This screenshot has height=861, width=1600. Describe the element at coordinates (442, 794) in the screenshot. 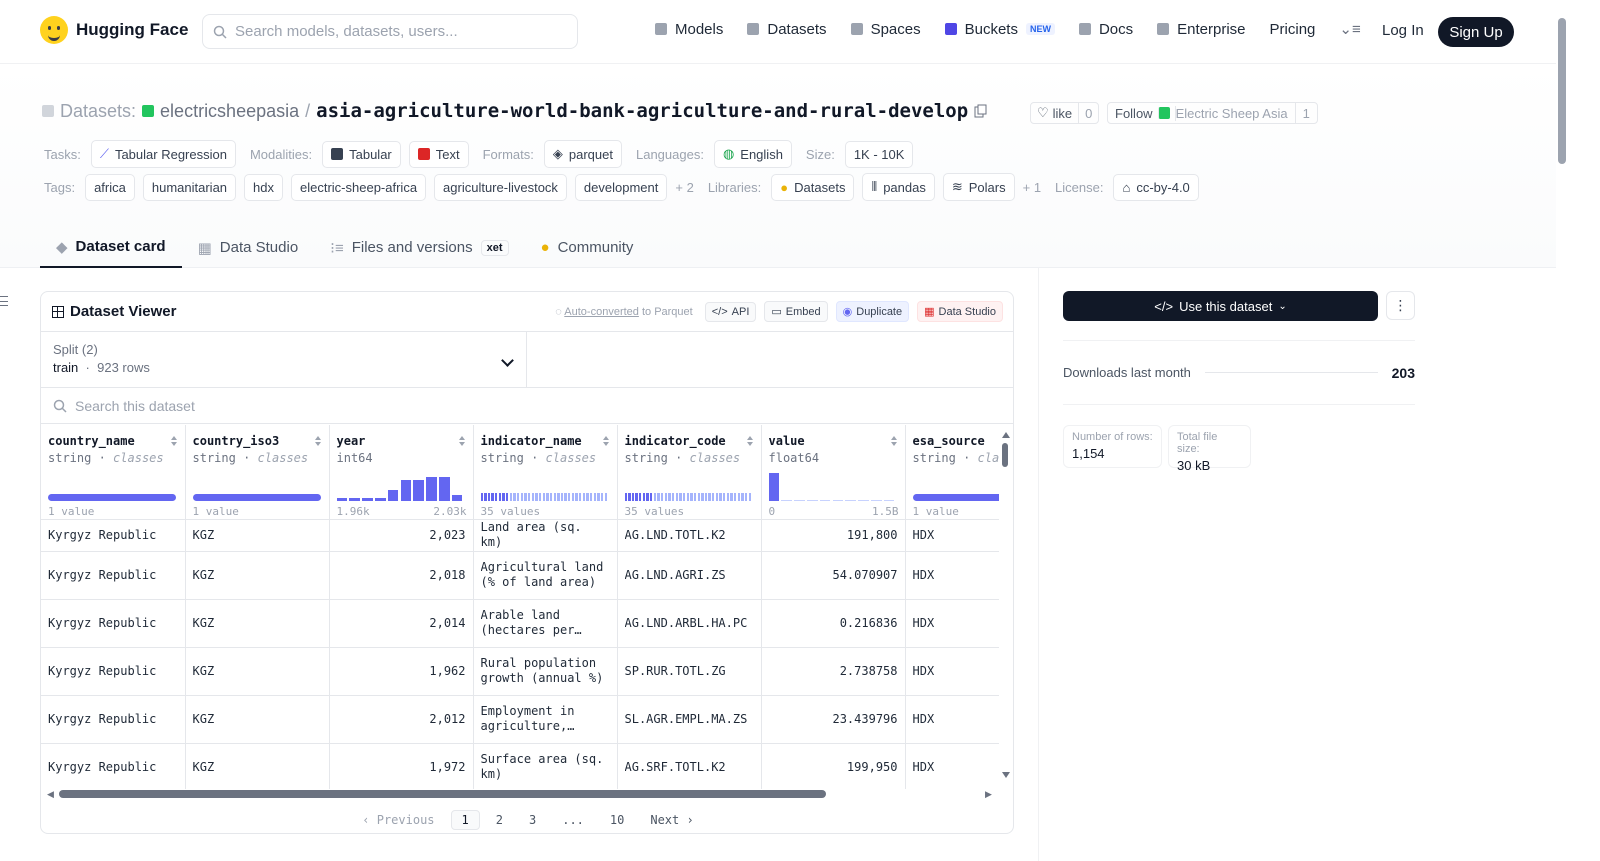

I see `scroll-thumb` at that location.